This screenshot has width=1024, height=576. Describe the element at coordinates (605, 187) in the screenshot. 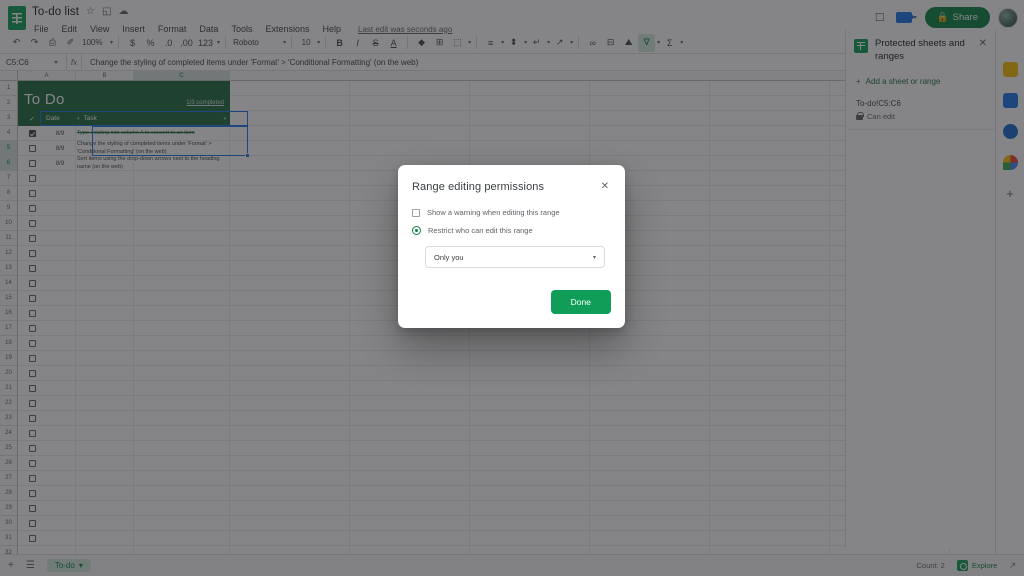

I see `close-icon: ✕` at that location.